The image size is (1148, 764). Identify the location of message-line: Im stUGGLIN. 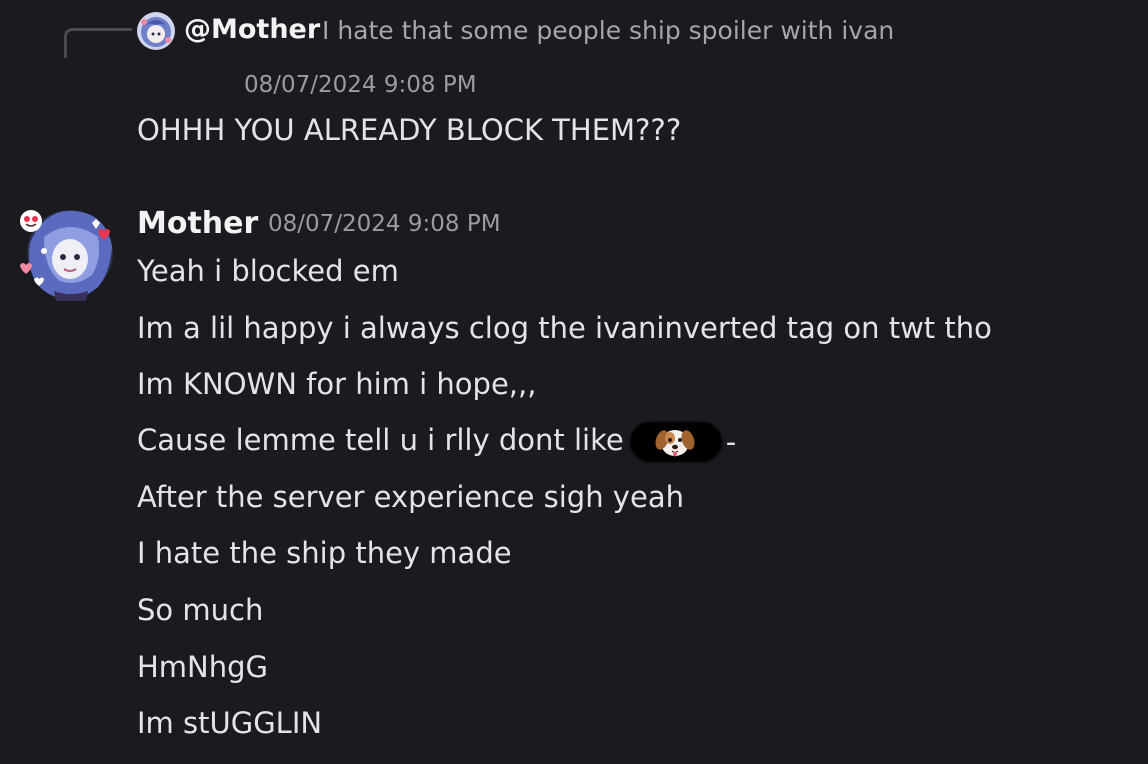
(230, 723).